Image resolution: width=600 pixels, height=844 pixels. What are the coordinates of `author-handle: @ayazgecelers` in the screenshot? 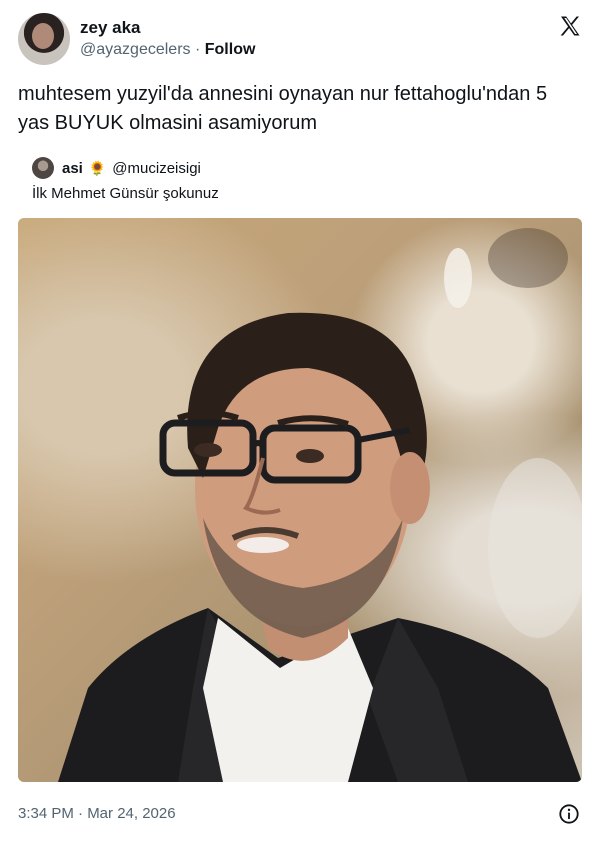 It's located at (135, 49).